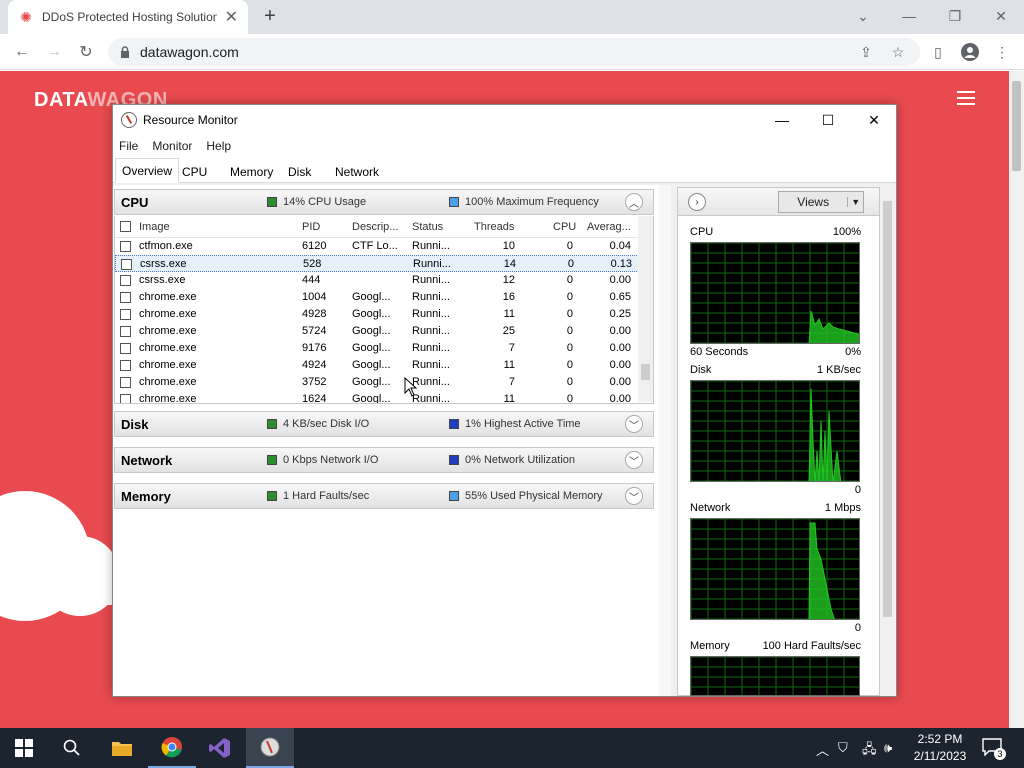 This screenshot has height=768, width=1024. What do you see at coordinates (940, 748) in the screenshot?
I see `taskbar-clock: 2:52 PM 2/11/2023` at bounding box center [940, 748].